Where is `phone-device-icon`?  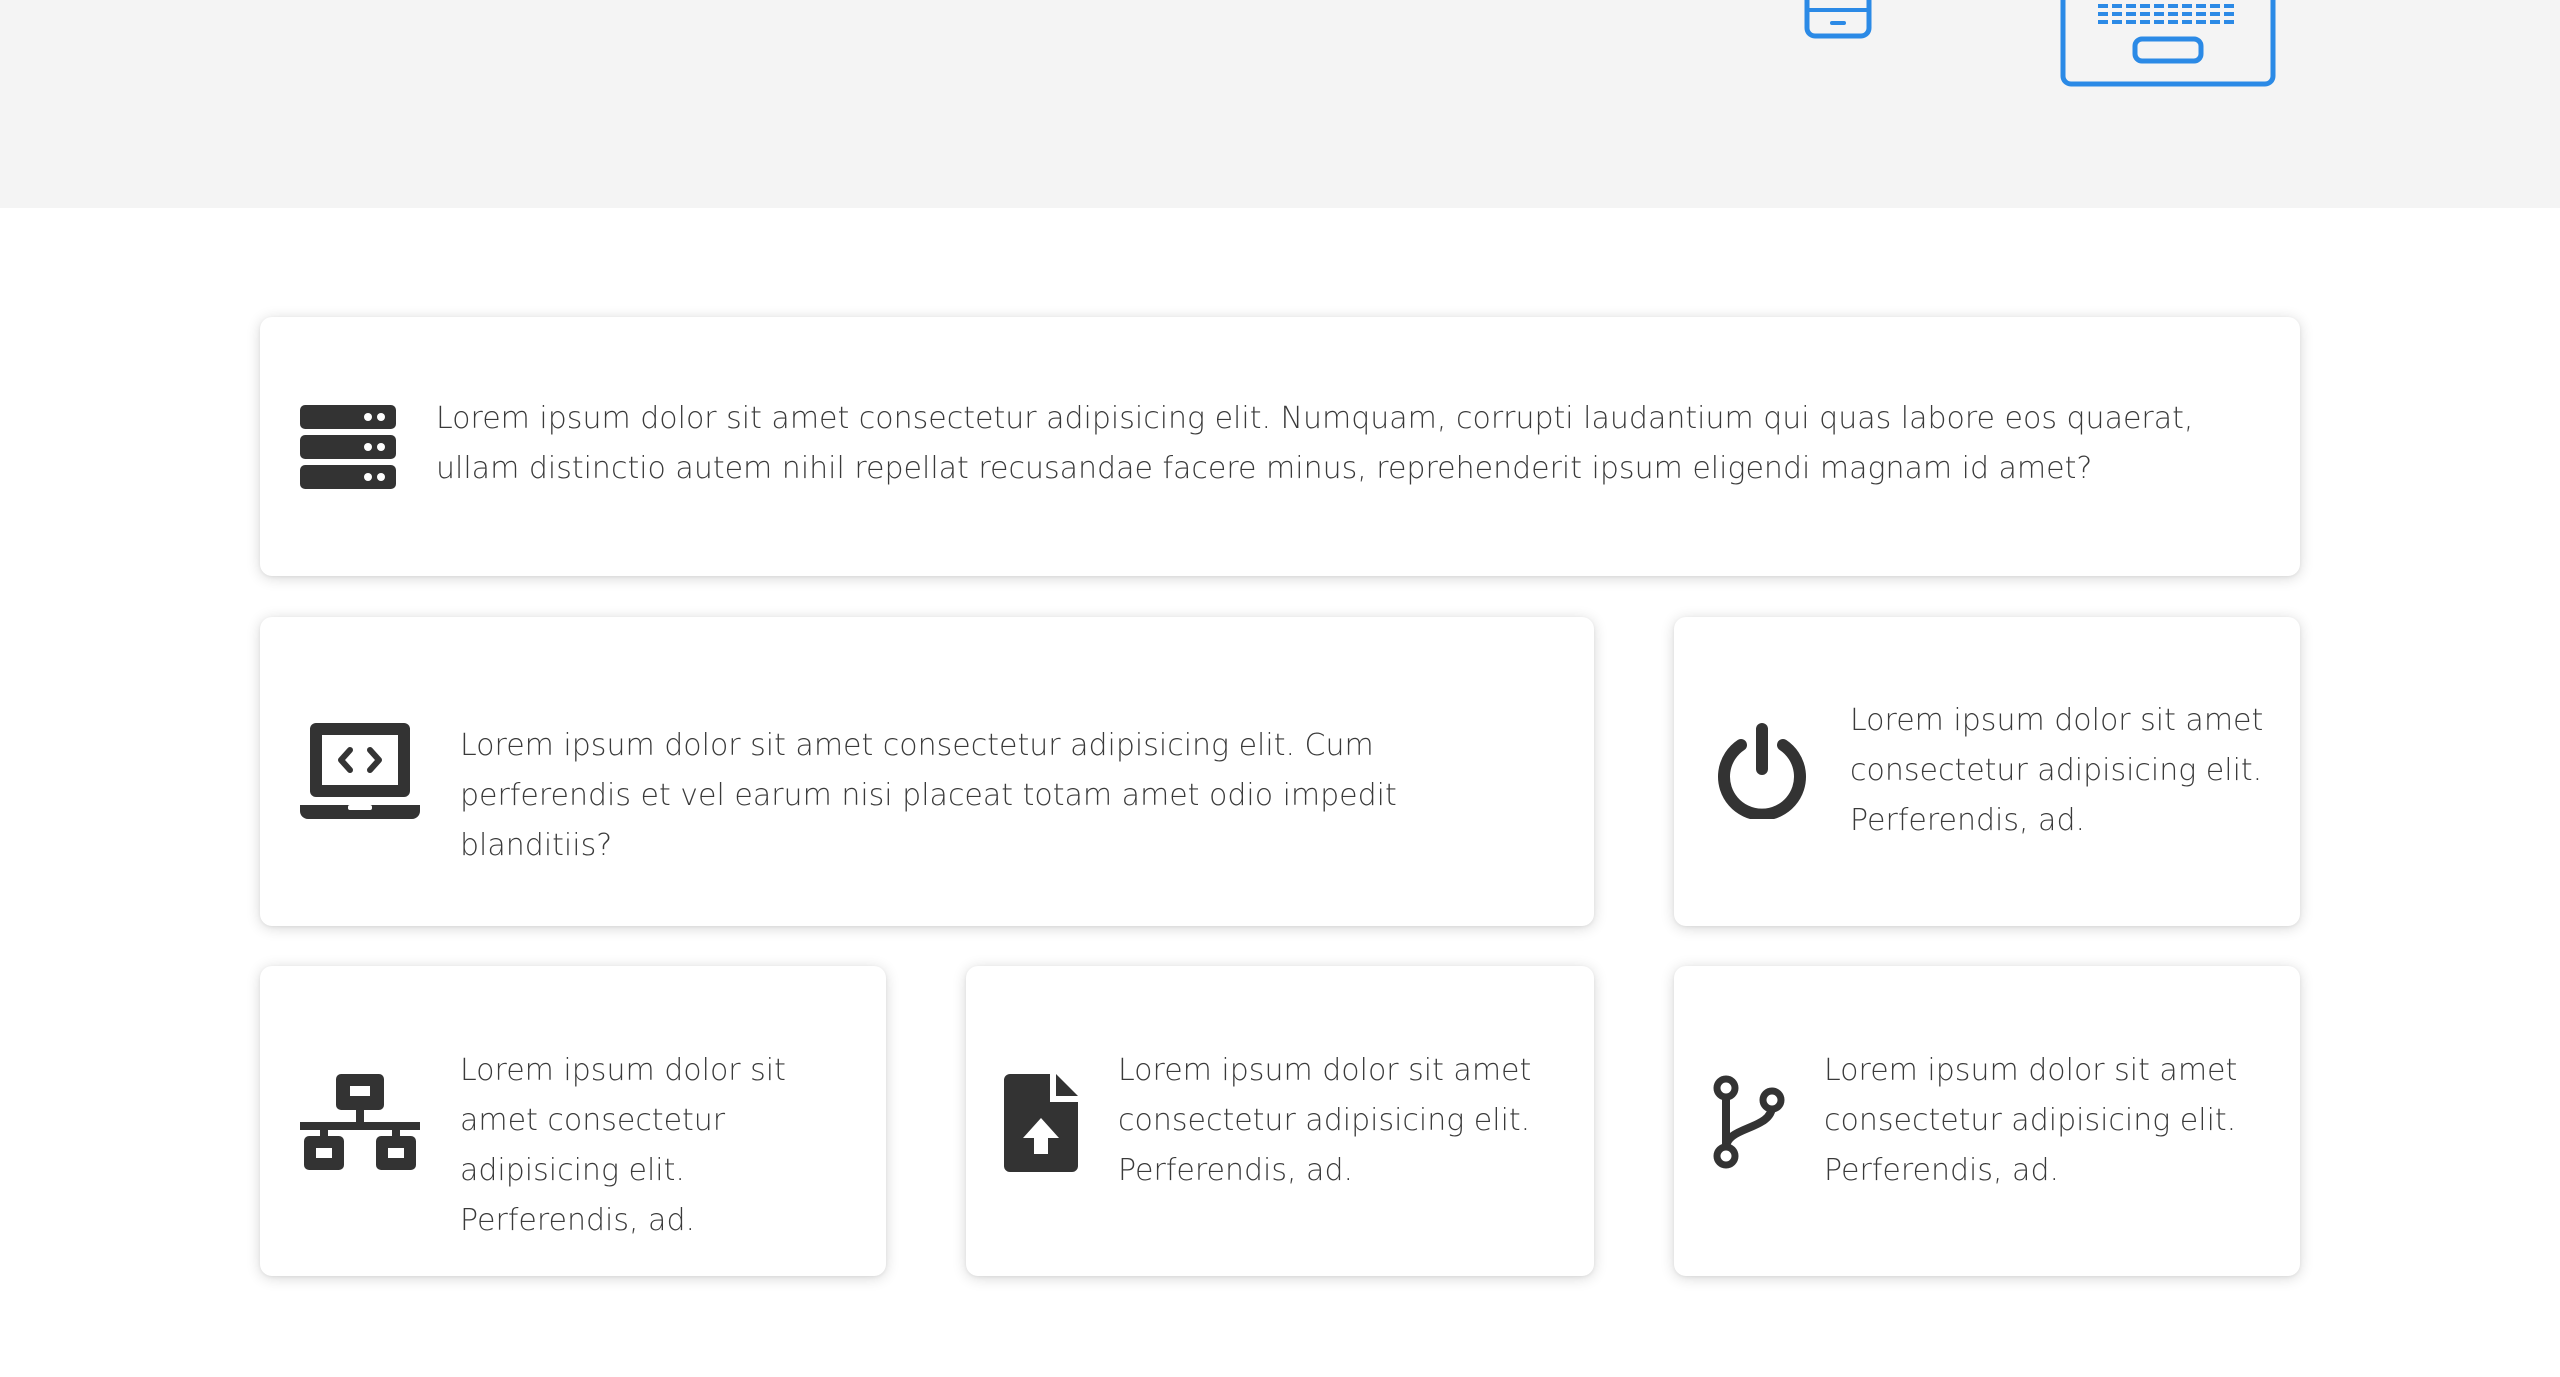
phone-device-icon is located at coordinates (1838, 20).